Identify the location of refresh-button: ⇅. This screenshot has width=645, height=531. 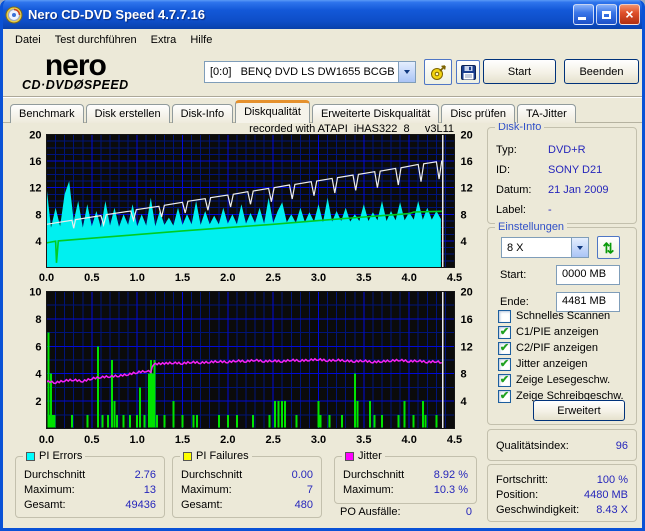
(608, 247).